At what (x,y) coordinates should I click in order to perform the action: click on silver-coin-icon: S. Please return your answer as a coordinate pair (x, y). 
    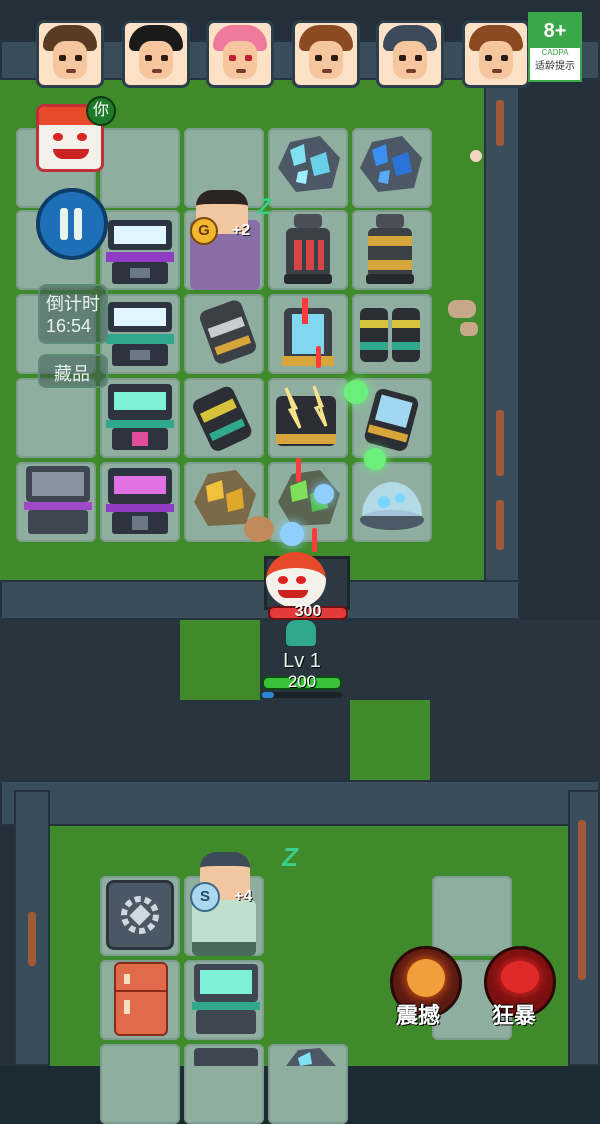
    Looking at the image, I should click on (205, 897).